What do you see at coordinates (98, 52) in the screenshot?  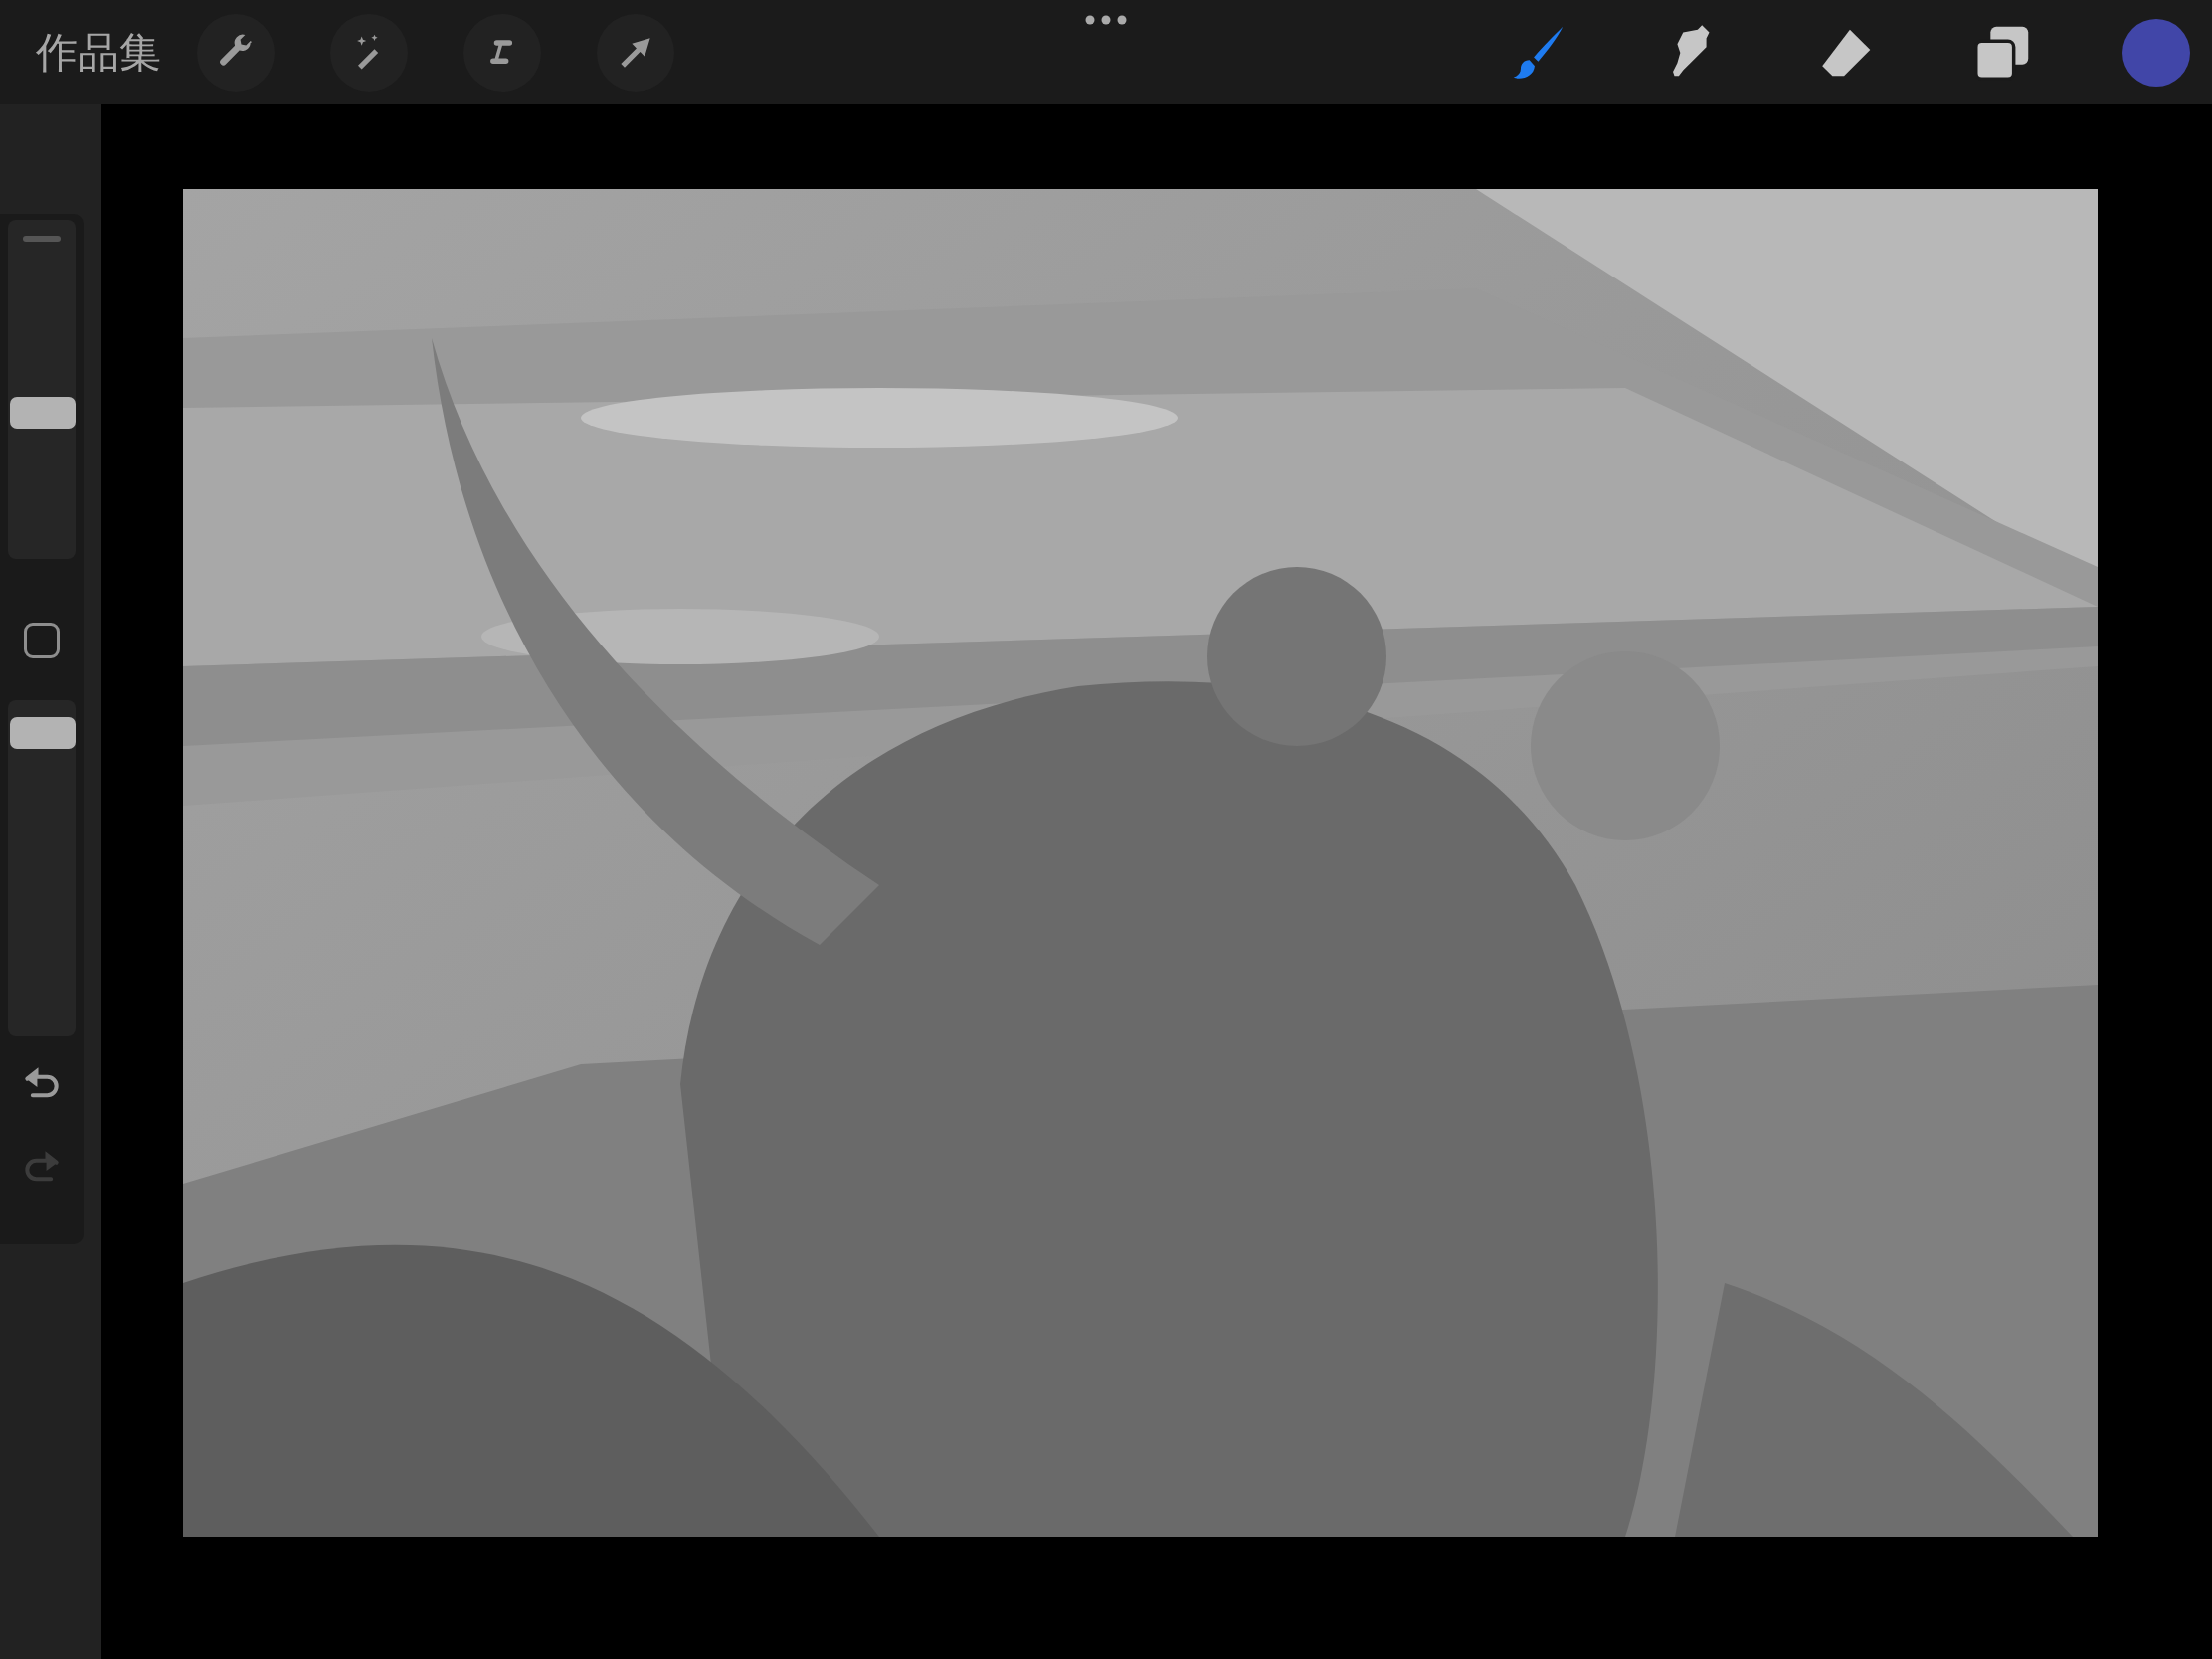 I see `gallery-link: 作品集` at bounding box center [98, 52].